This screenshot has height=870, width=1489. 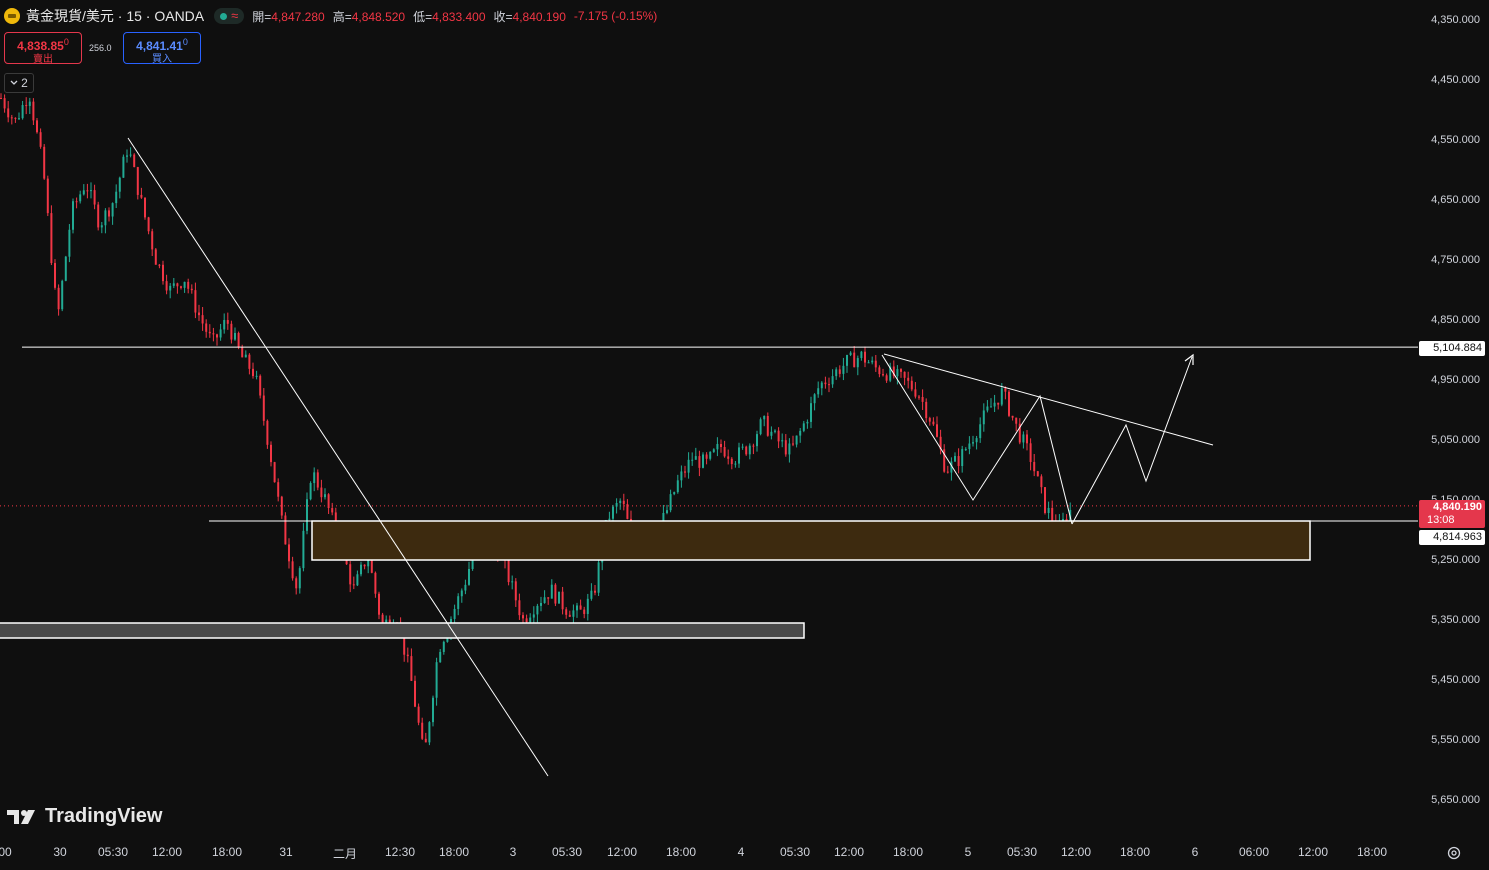 What do you see at coordinates (66, 42) in the screenshot?
I see `sell-price-sup: 0` at bounding box center [66, 42].